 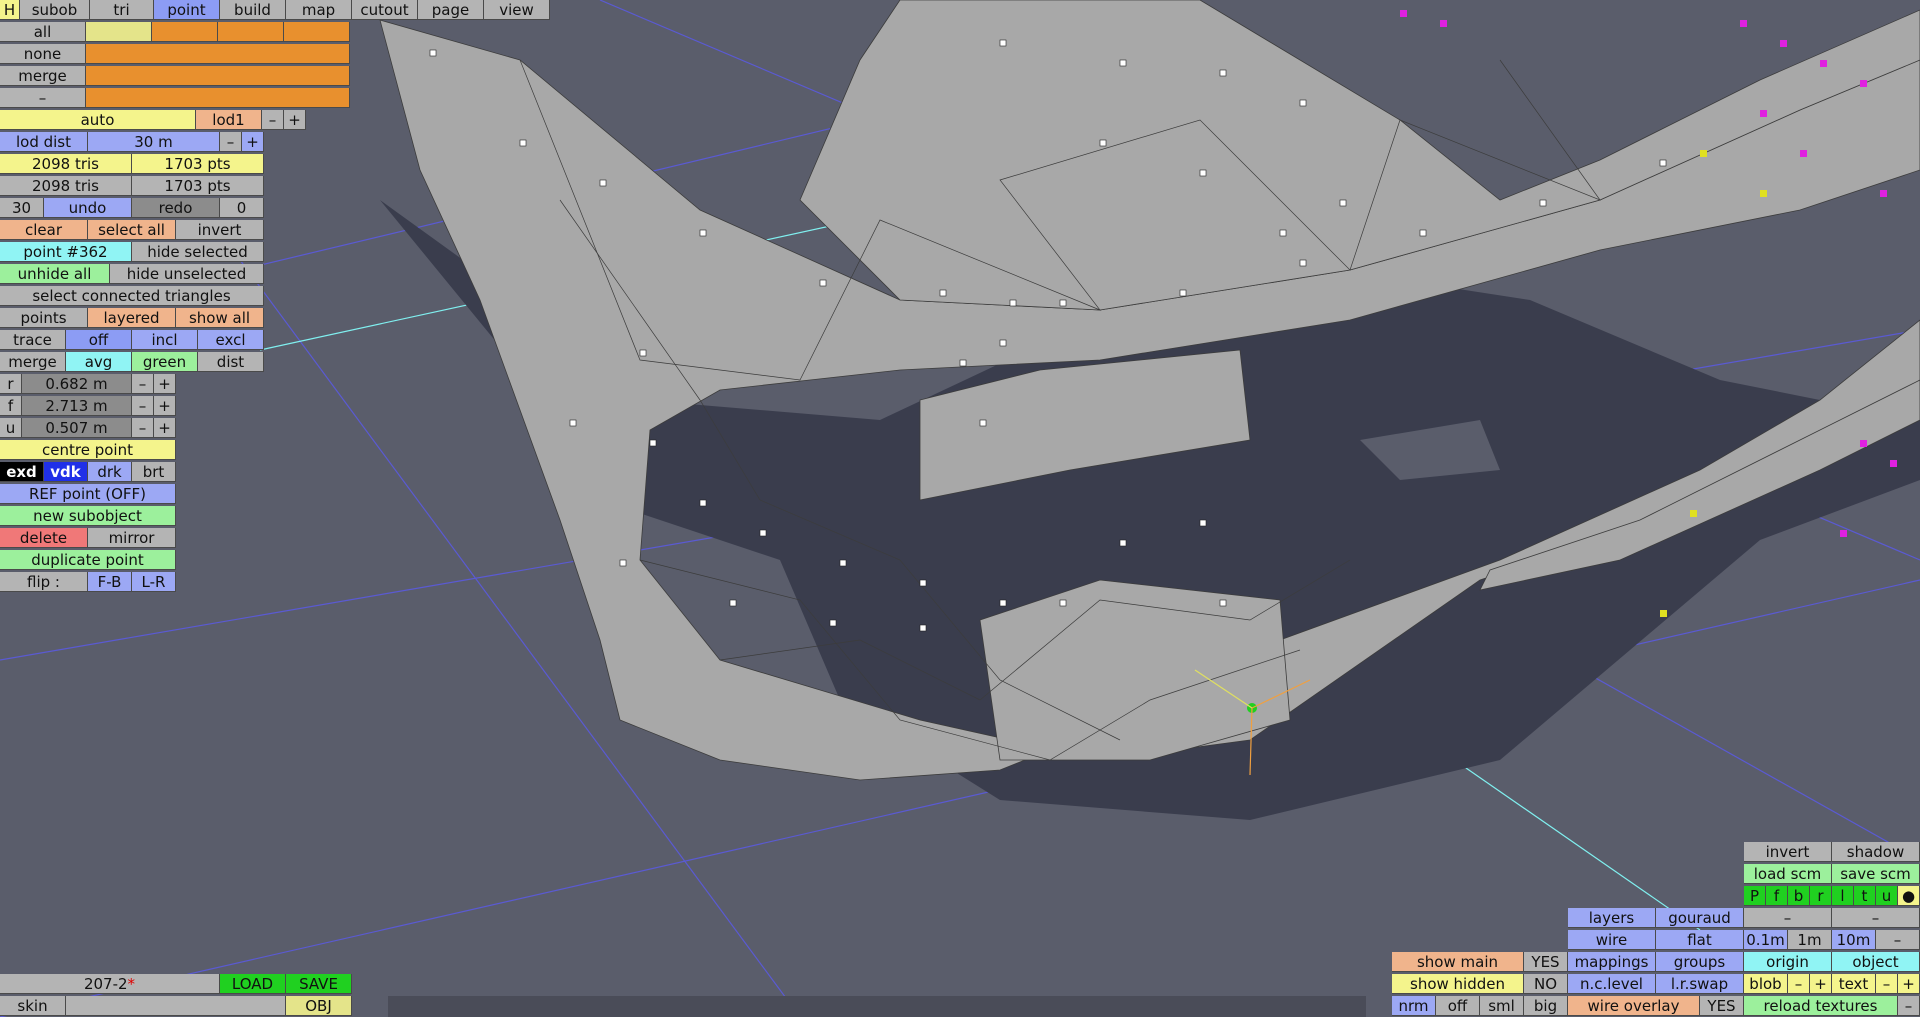 I want to click on tab-point: point, so click(x=187, y=10).